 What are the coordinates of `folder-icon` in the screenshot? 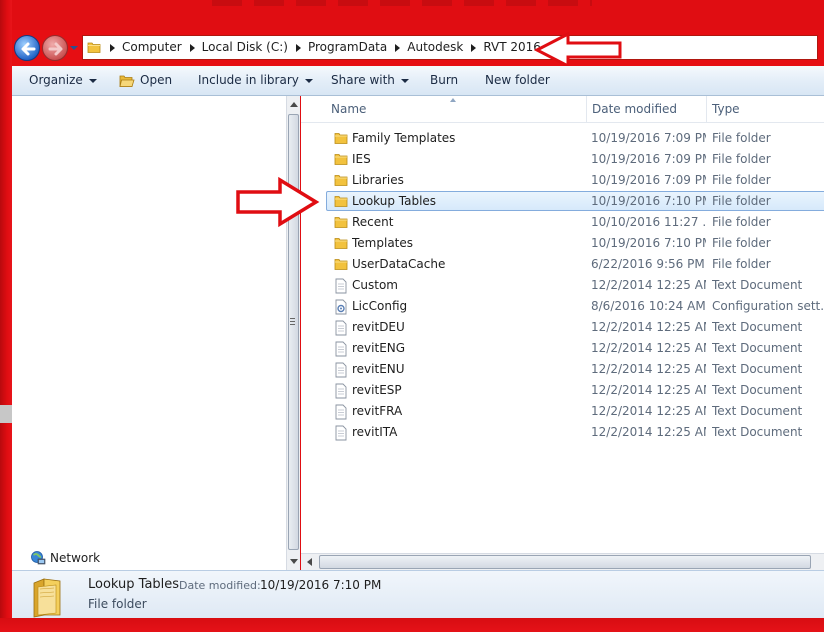 It's located at (94, 47).